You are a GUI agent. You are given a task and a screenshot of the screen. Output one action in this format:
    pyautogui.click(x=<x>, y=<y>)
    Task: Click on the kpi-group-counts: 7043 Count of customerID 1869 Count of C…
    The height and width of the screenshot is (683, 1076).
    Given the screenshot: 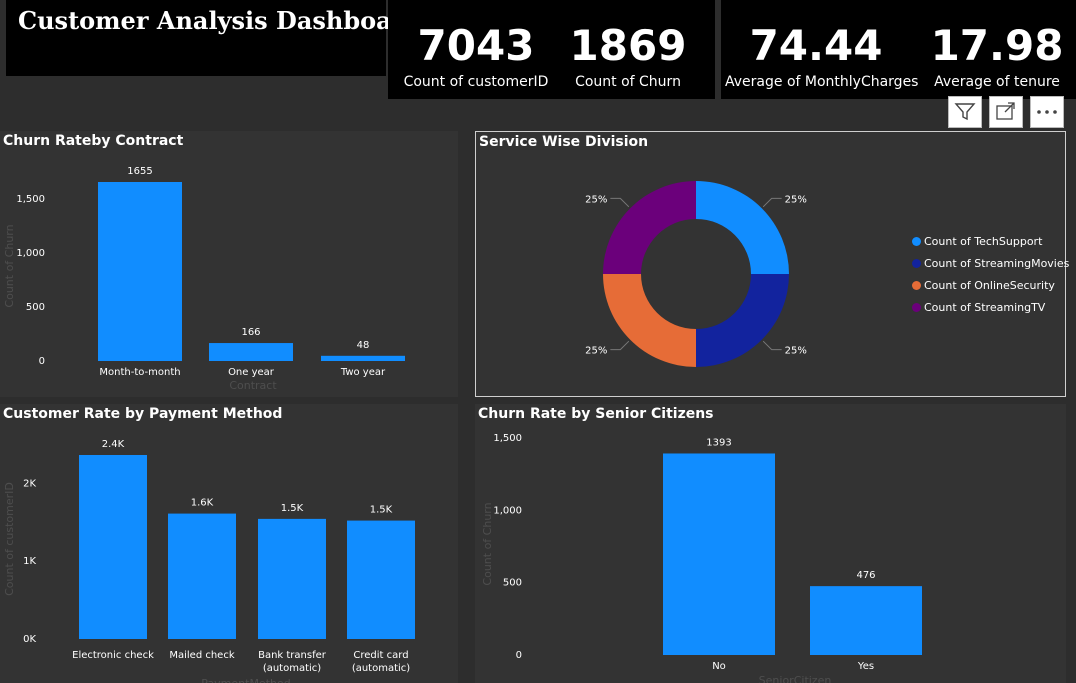 What is the action you would take?
    pyautogui.click(x=551, y=49)
    